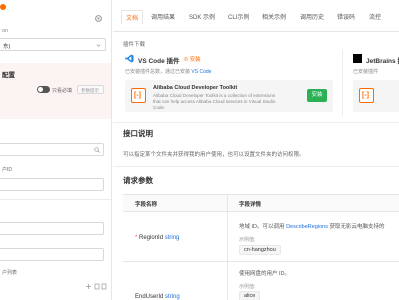 This screenshot has width=399, height=300. I want to click on enduser-id-input, so click(52, 184).